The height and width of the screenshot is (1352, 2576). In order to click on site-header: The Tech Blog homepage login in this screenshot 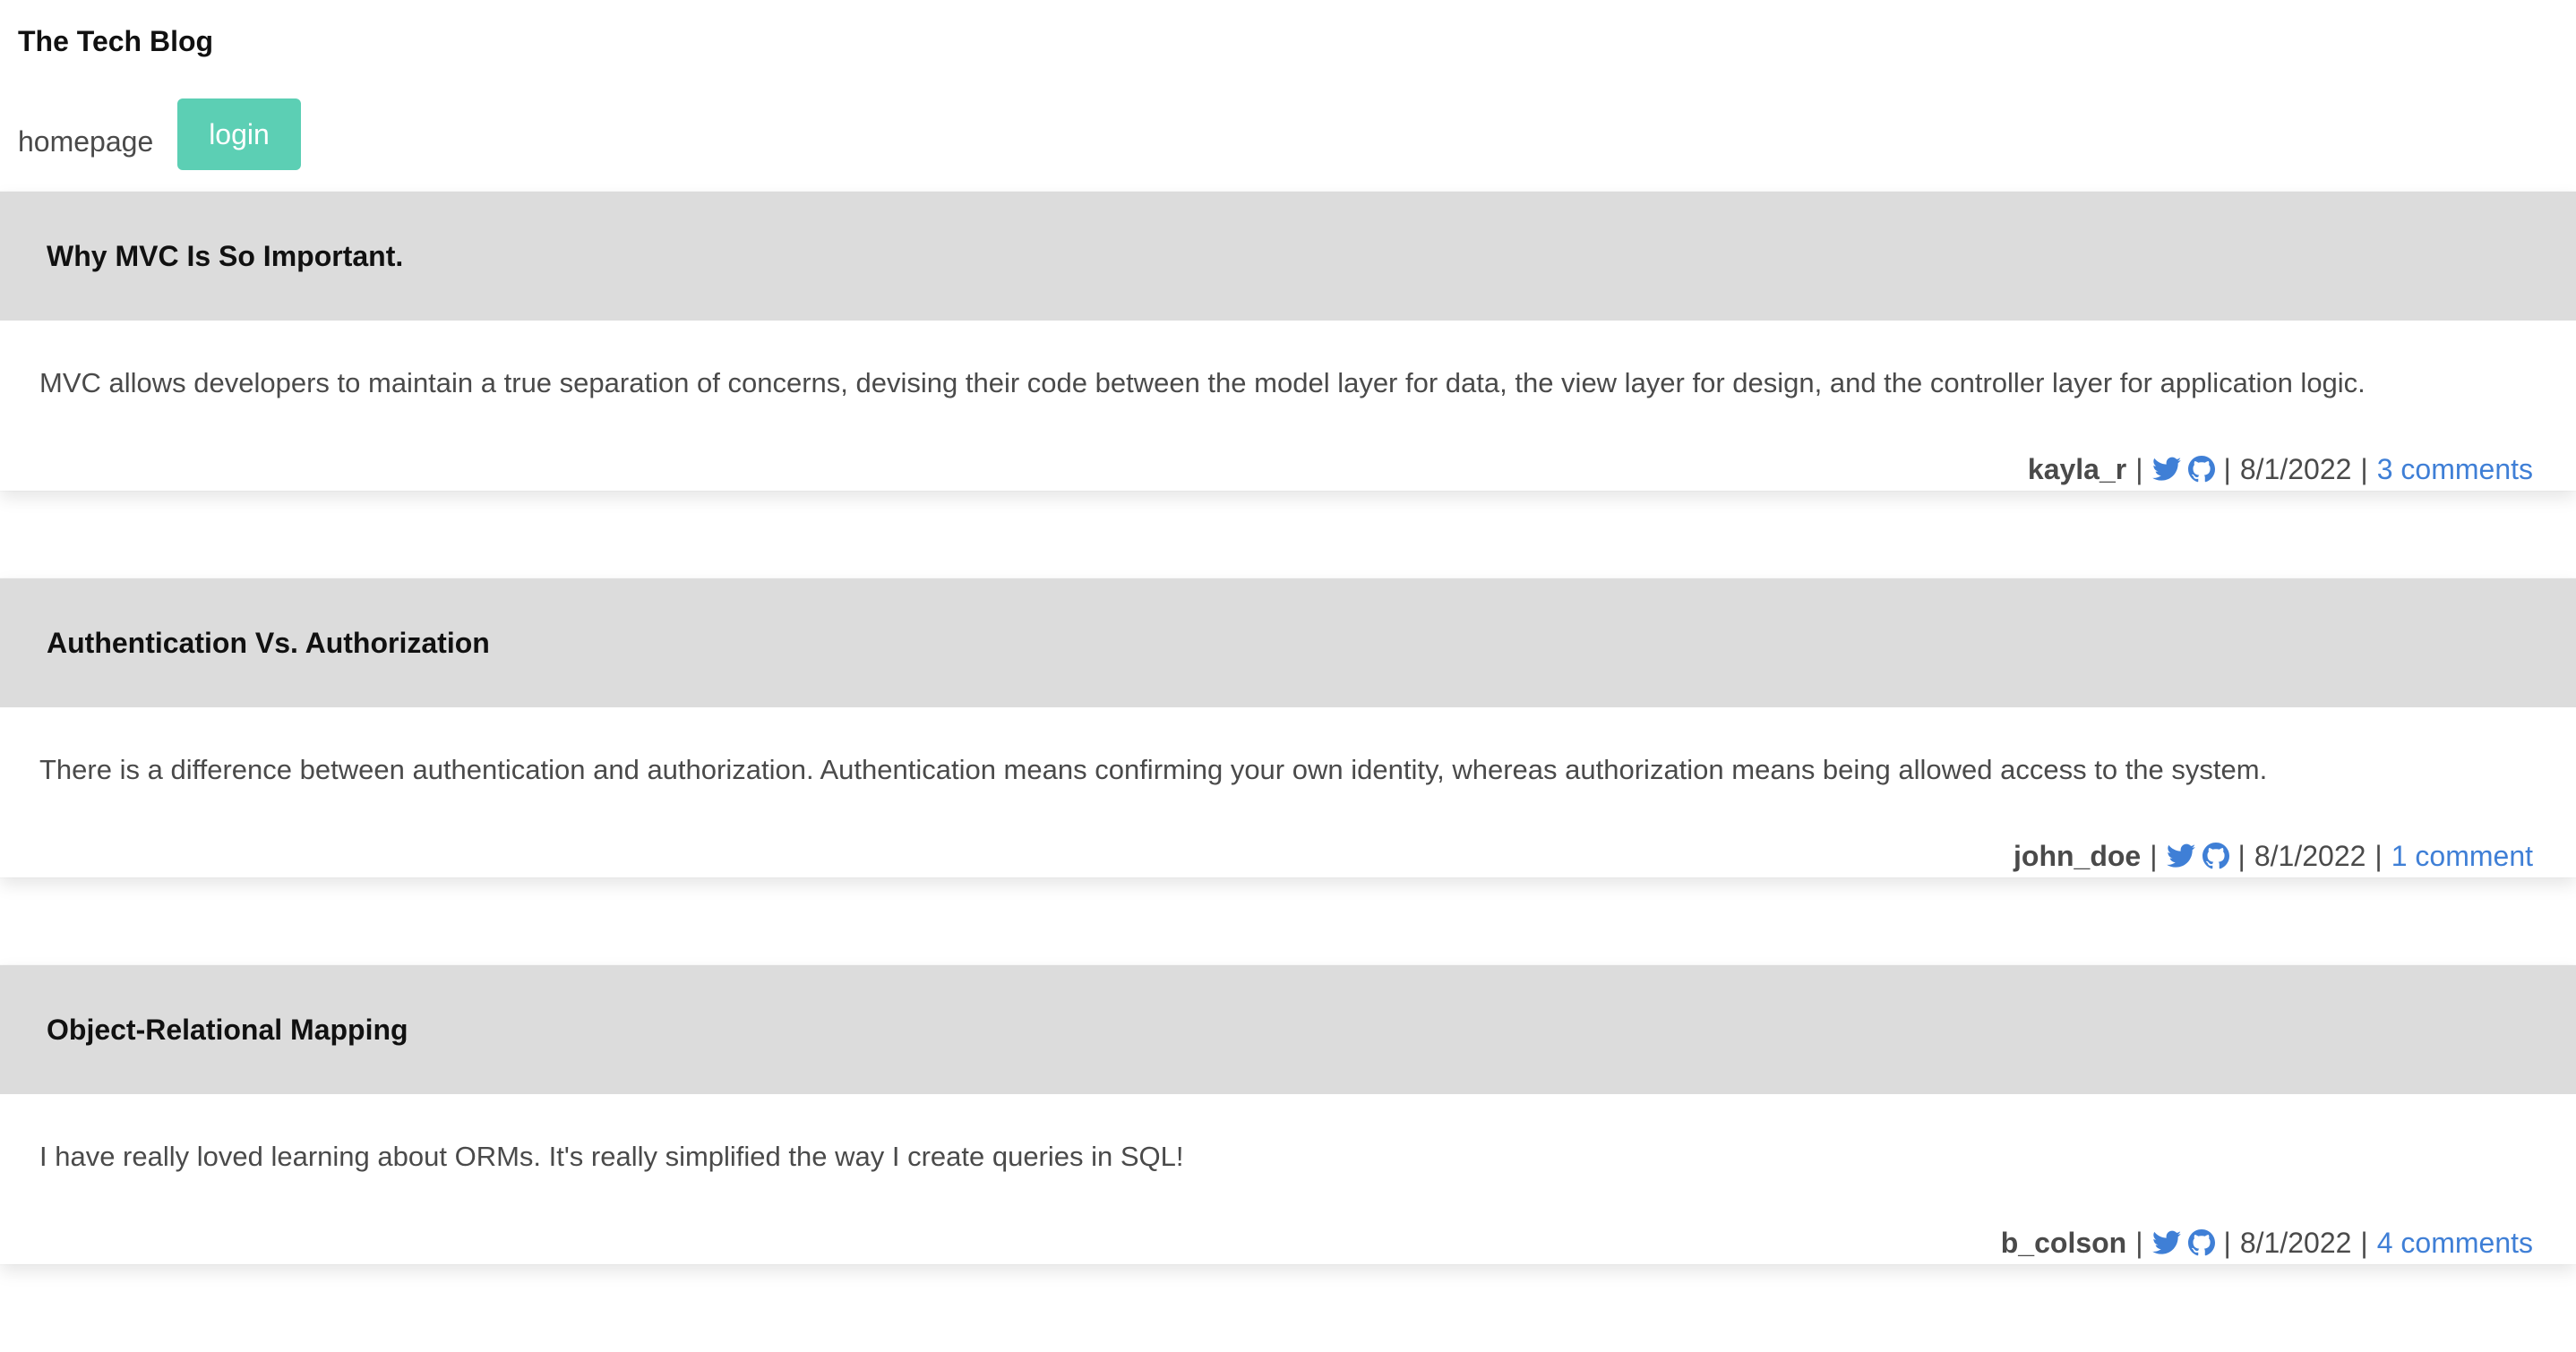, I will do `click(1288, 96)`.